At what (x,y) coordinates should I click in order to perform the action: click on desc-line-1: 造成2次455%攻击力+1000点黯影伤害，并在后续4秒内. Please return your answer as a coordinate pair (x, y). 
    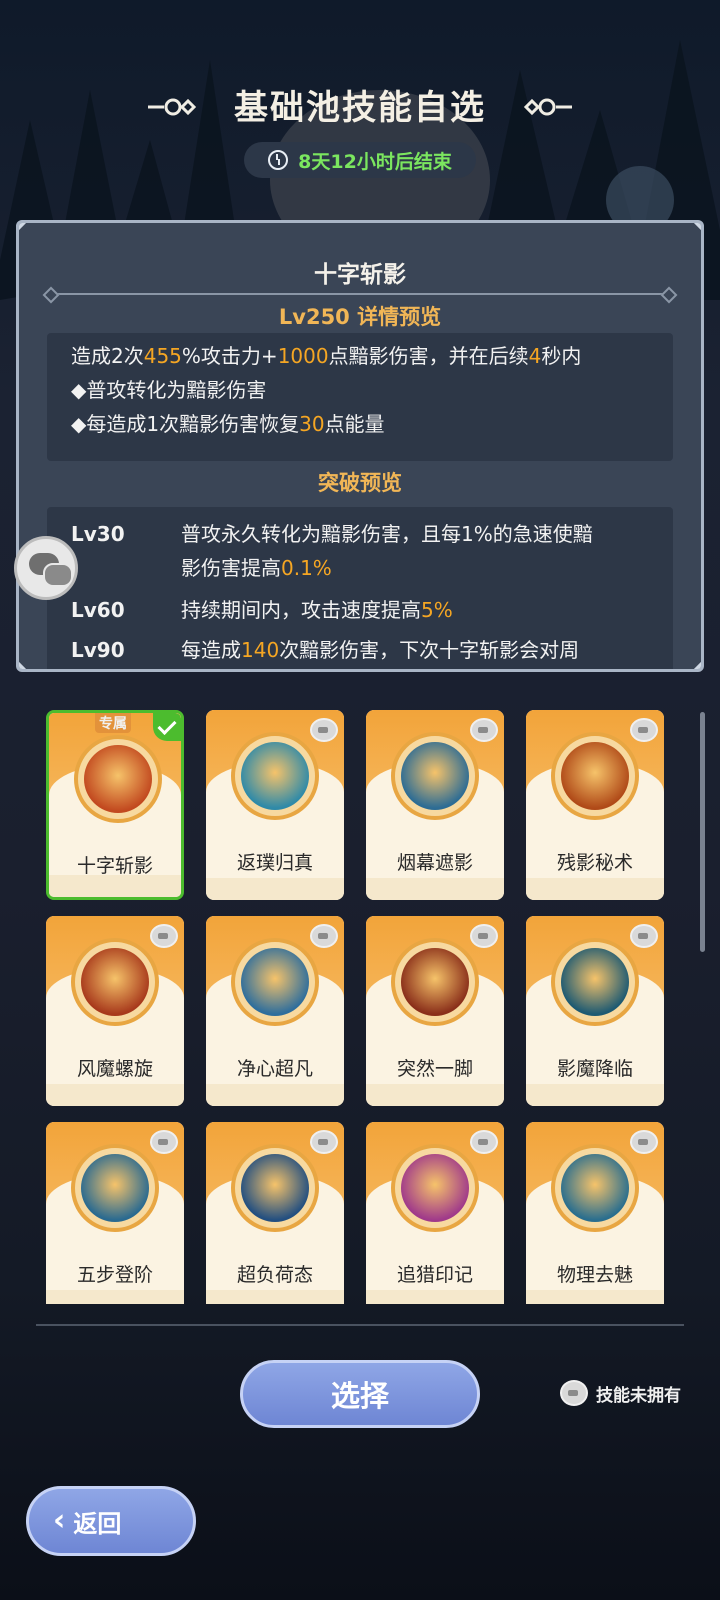
    Looking at the image, I should click on (326, 356).